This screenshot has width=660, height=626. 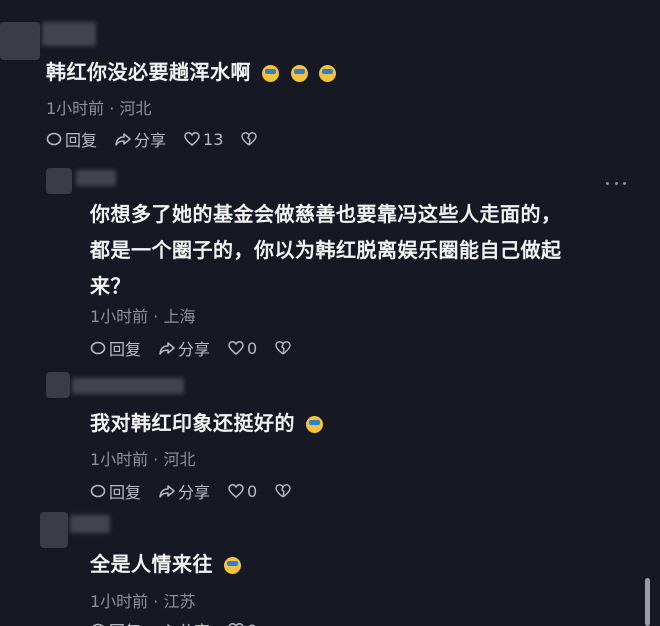 What do you see at coordinates (143, 316) in the screenshot?
I see `comment-meta-2: 1小时前 · 上海` at bounding box center [143, 316].